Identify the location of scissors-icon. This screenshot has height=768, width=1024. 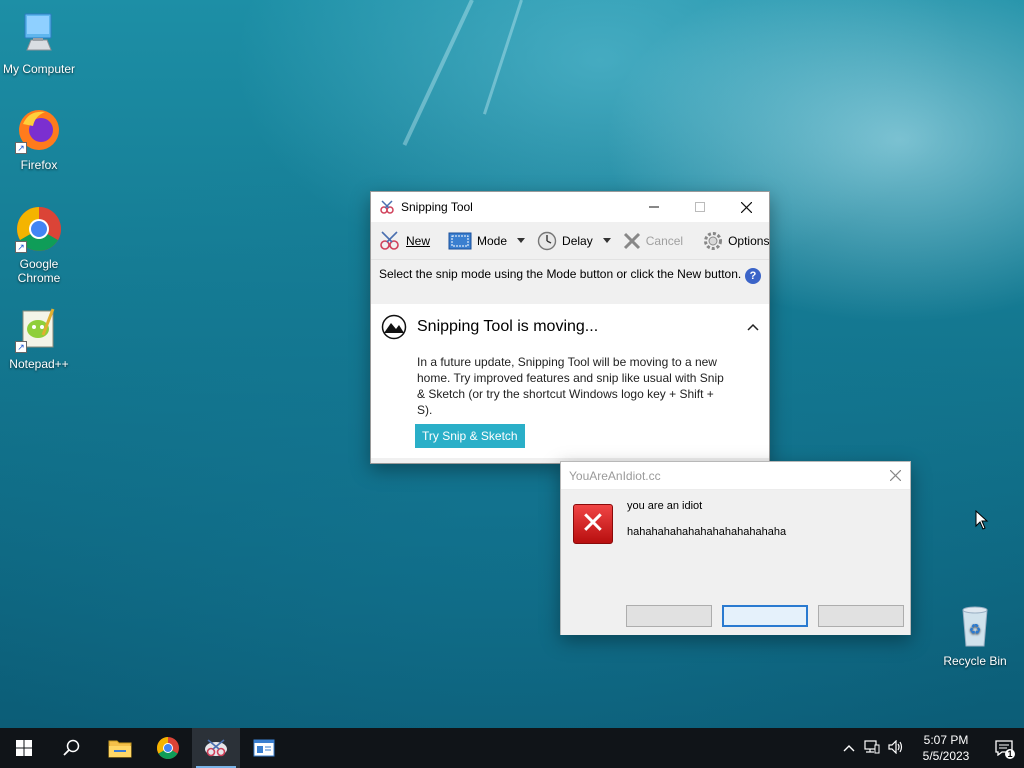
(389, 240).